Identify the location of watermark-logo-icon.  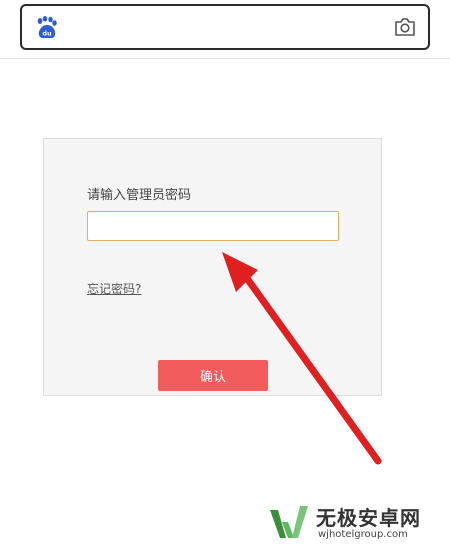
(289, 522).